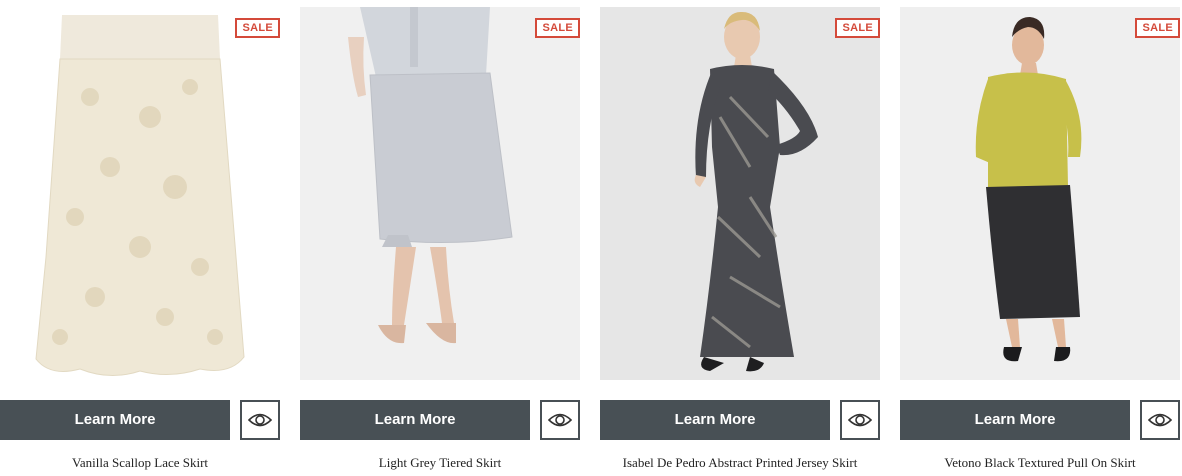 Image resolution: width=1182 pixels, height=476 pixels. What do you see at coordinates (440, 463) in the screenshot?
I see `product-name: Light Grey Tiered Skirt` at bounding box center [440, 463].